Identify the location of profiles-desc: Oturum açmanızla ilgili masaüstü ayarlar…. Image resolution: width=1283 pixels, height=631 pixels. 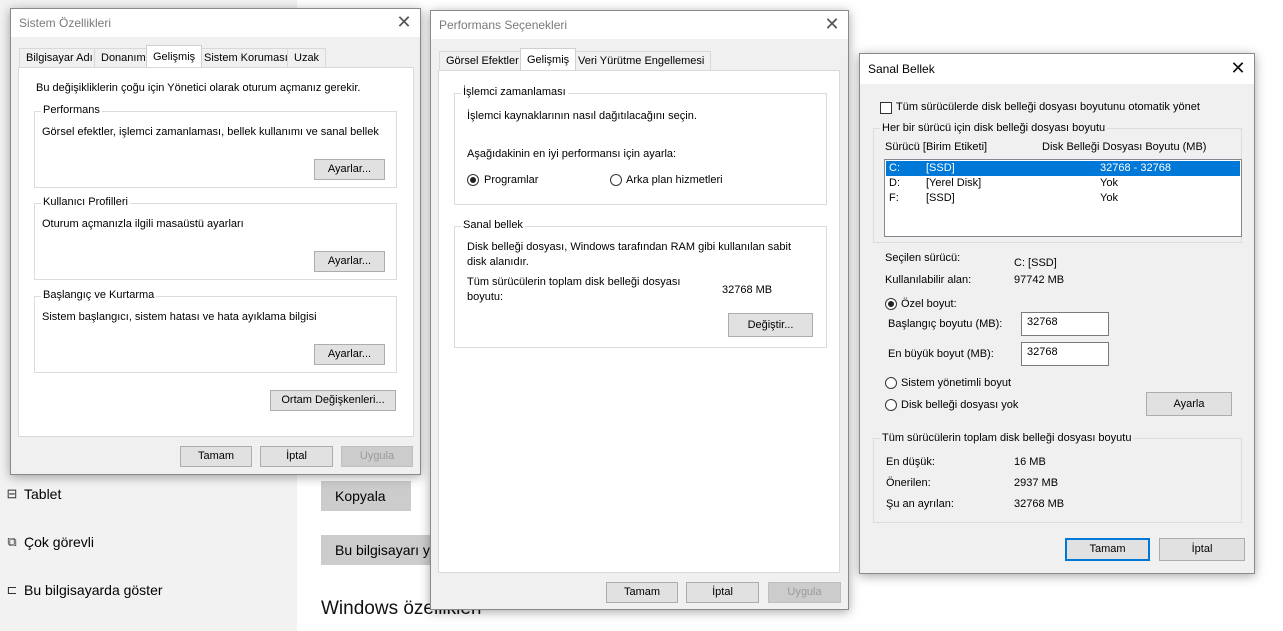
(143, 224).